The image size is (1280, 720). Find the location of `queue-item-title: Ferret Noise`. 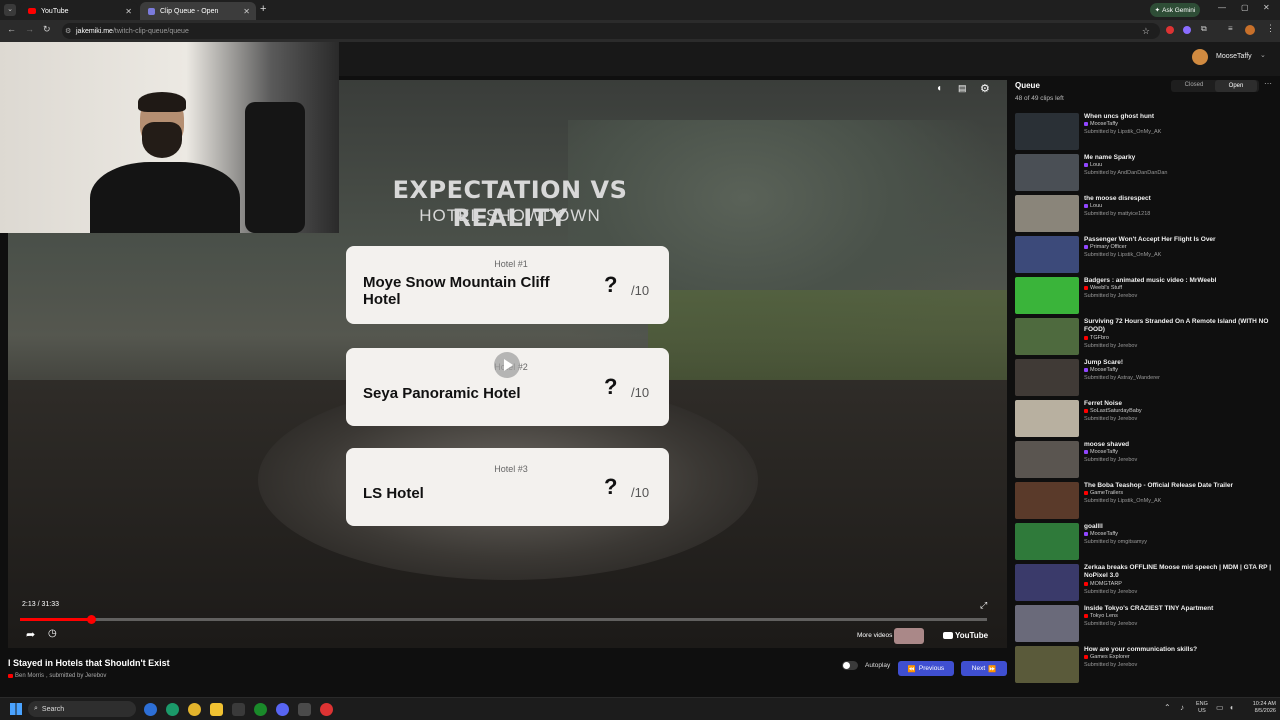

queue-item-title: Ferret Noise is located at coordinates (1181, 404).